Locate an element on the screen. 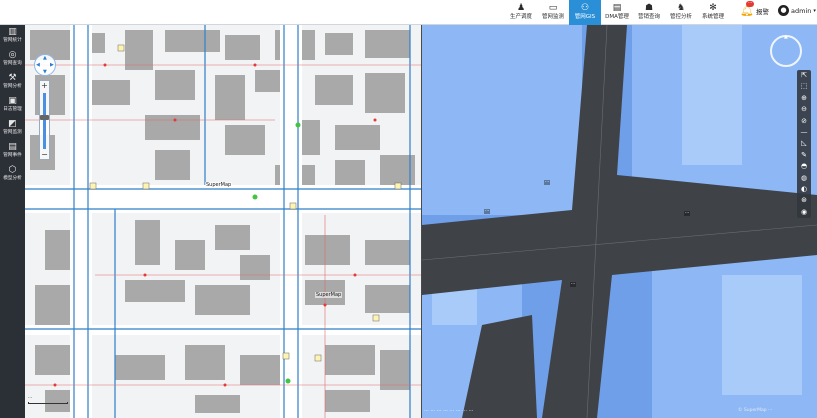 Image resolution: width=817 pixels, height=418 pixels. zoom-slider: + − is located at coordinates (44, 120).